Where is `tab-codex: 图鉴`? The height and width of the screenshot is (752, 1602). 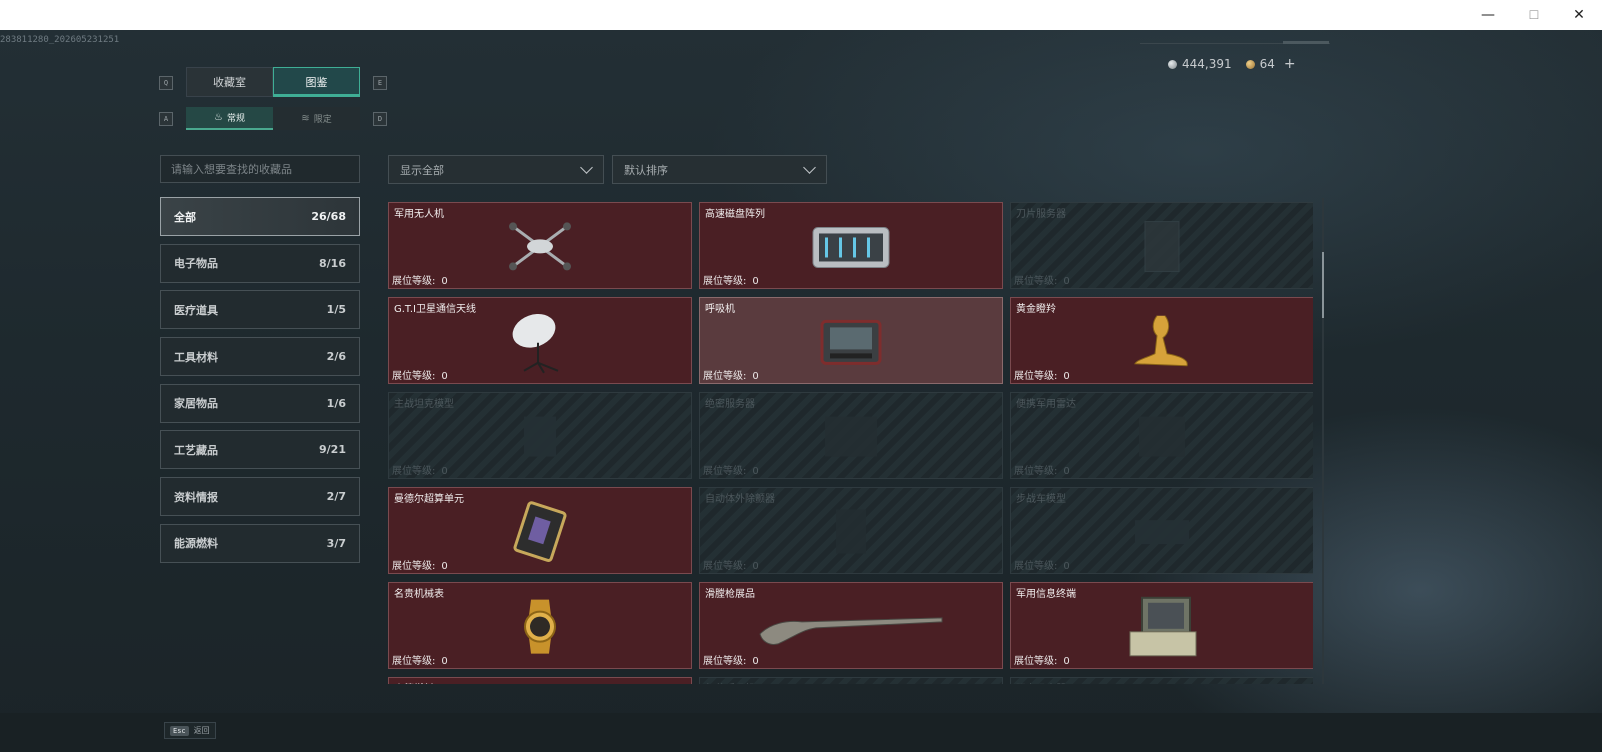 tab-codex: 图鉴 is located at coordinates (316, 82).